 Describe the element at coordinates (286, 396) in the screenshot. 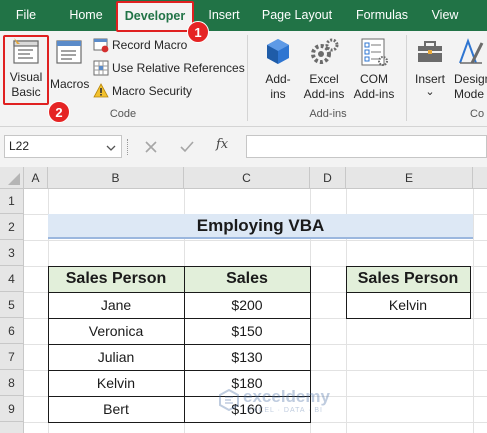

I see `watermark-brand: exceldemy` at that location.